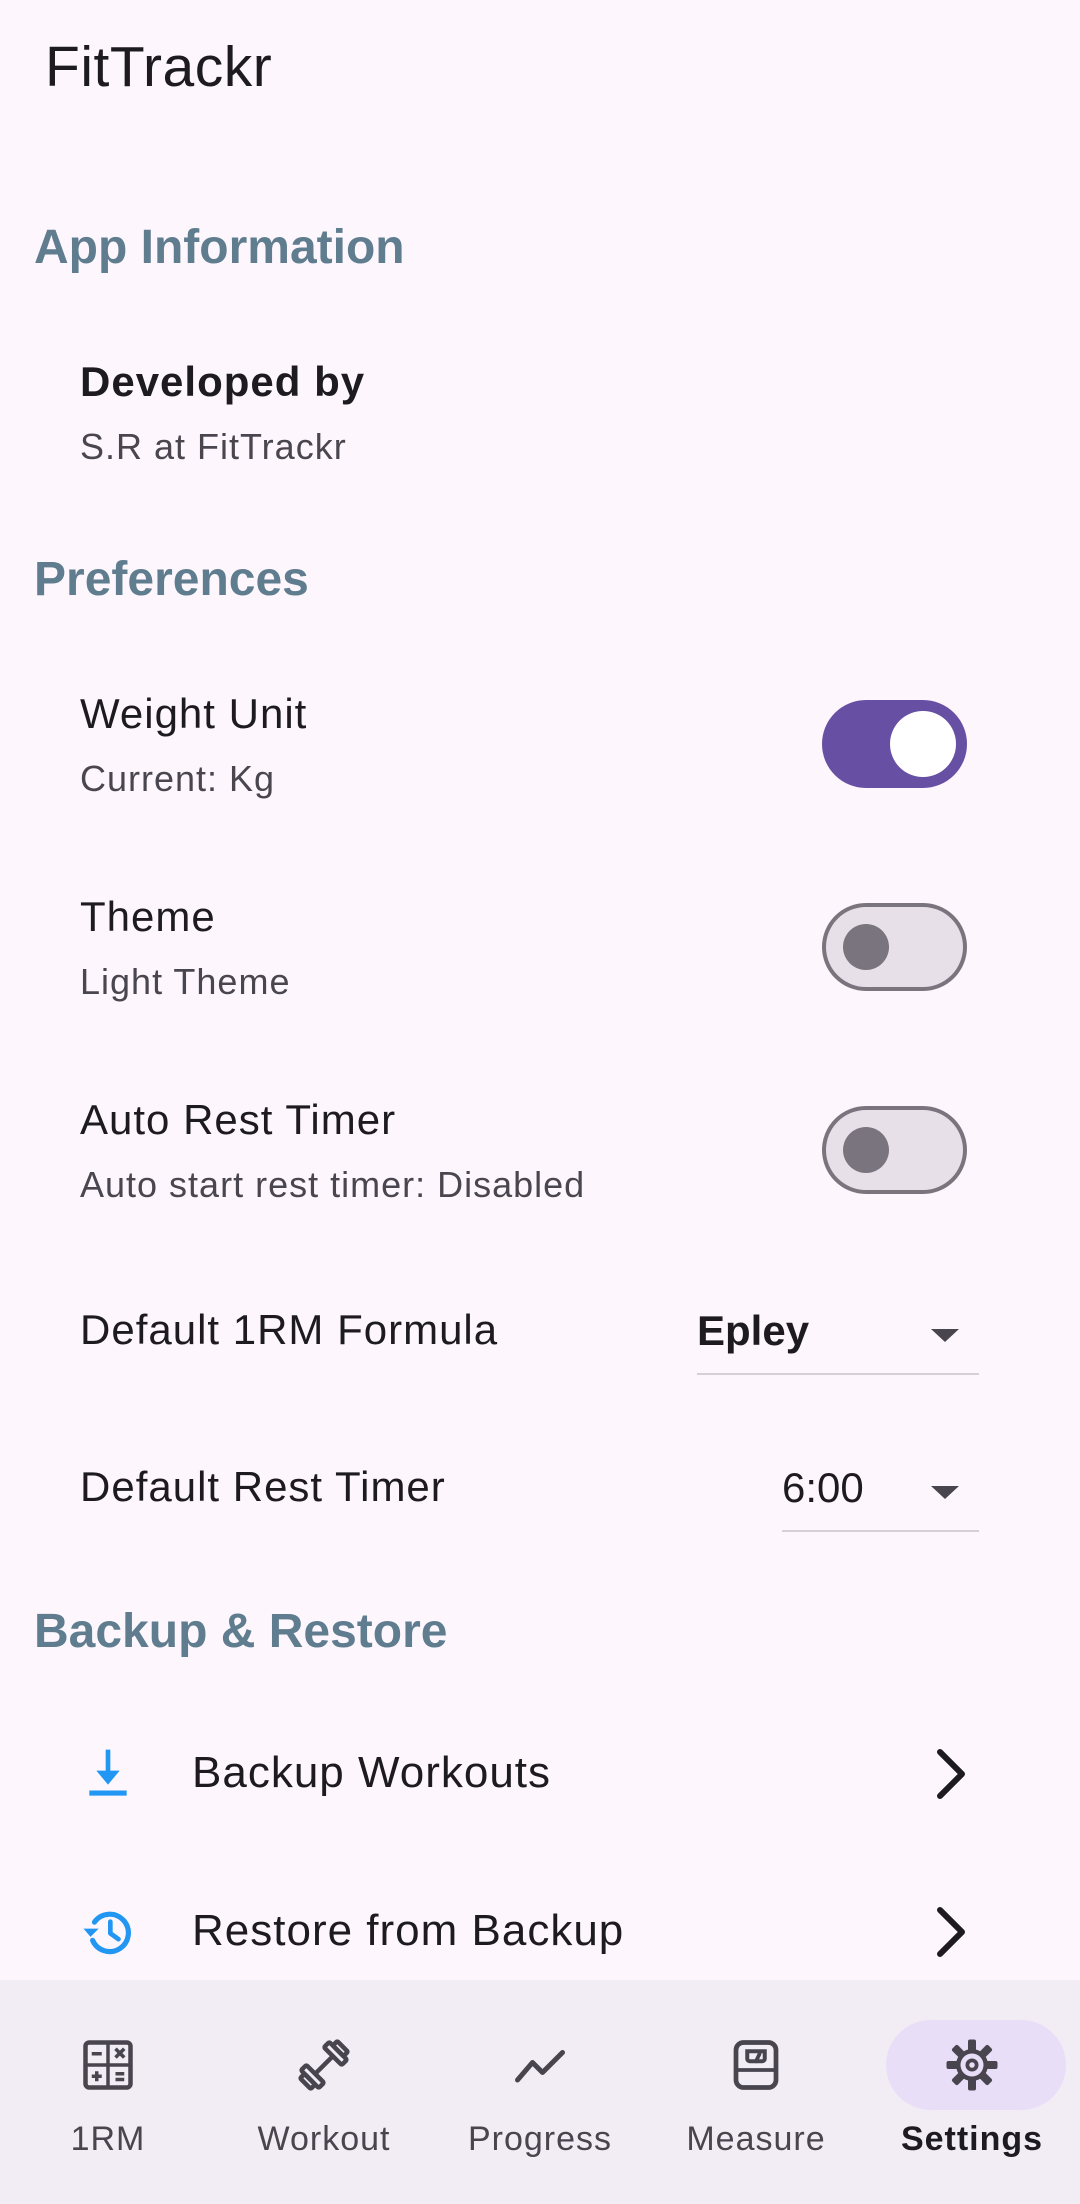  I want to click on theme-subtitle: Light Theme, so click(185, 981).